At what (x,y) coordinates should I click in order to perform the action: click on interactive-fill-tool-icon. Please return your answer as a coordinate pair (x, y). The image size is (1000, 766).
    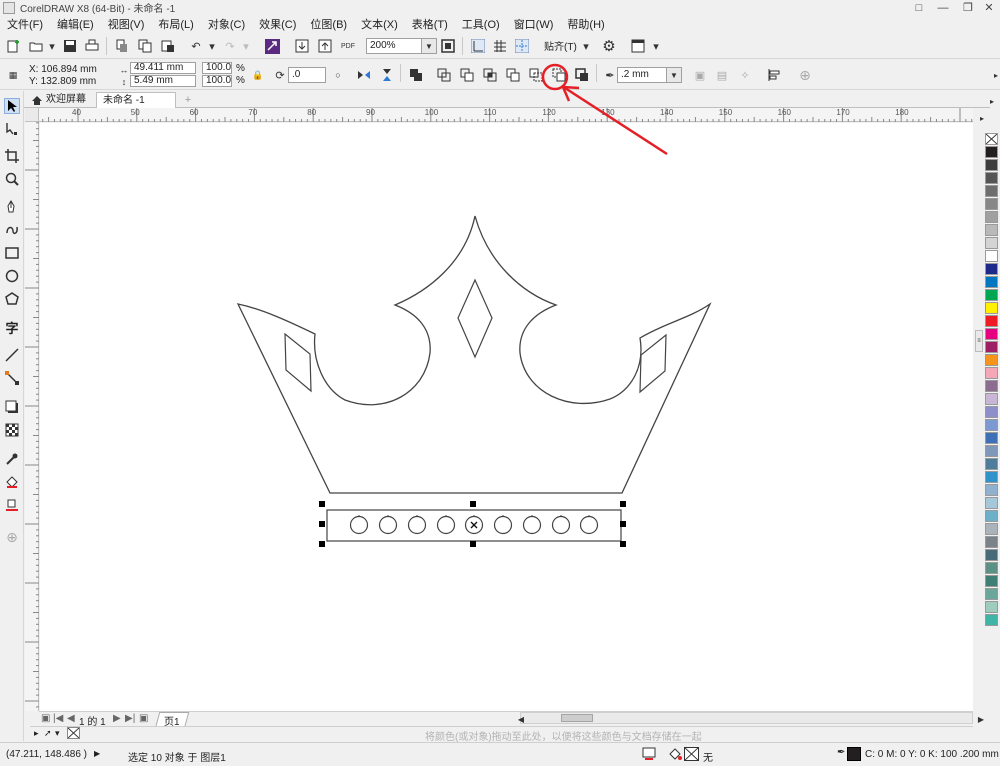
    Looking at the image, I should click on (12, 482).